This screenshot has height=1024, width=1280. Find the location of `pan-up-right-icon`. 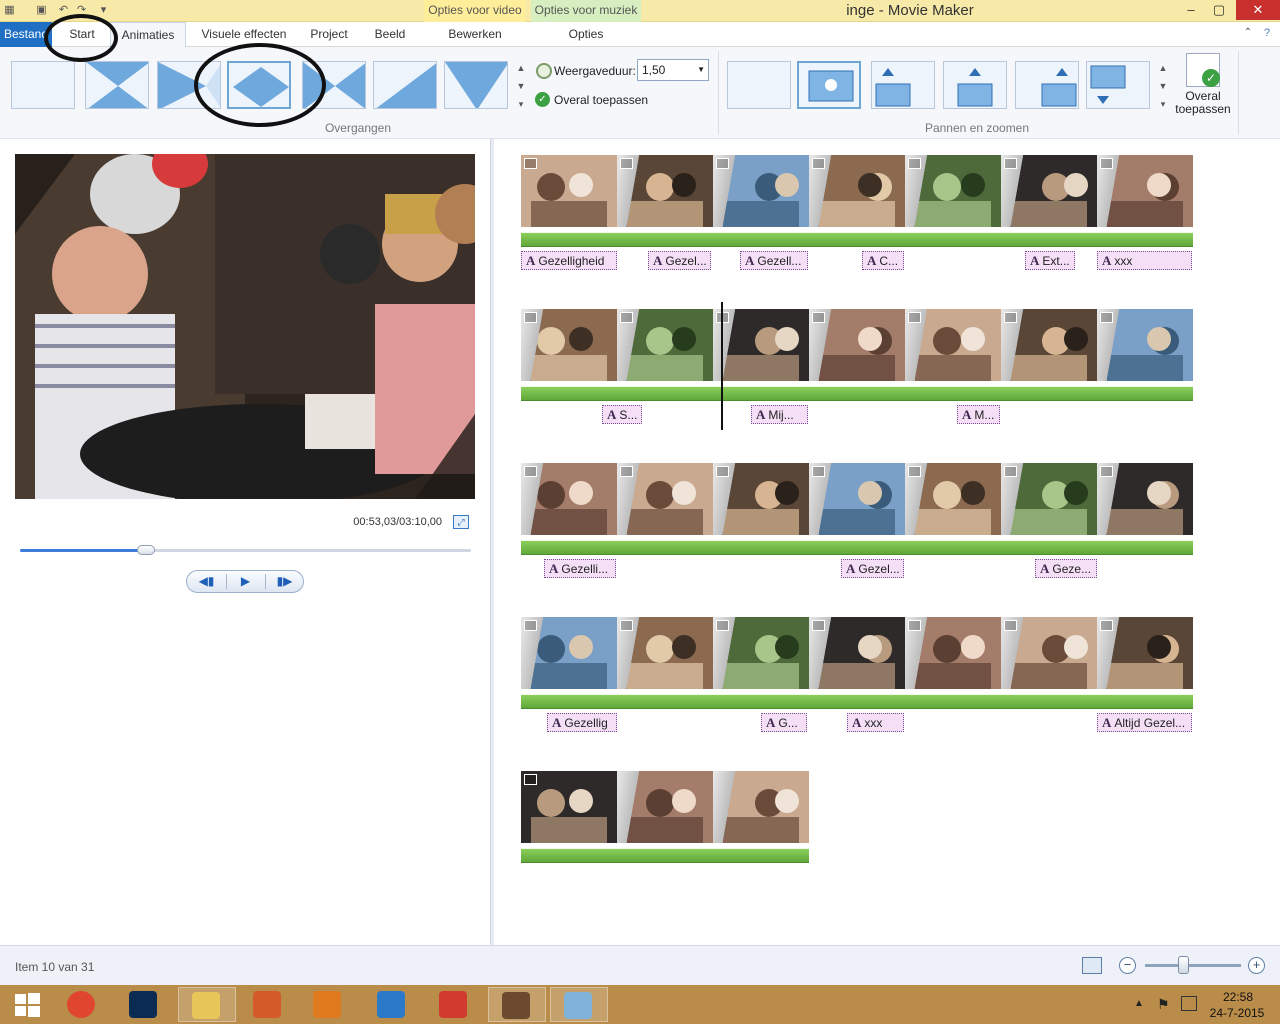

pan-up-right-icon is located at coordinates (1047, 85).